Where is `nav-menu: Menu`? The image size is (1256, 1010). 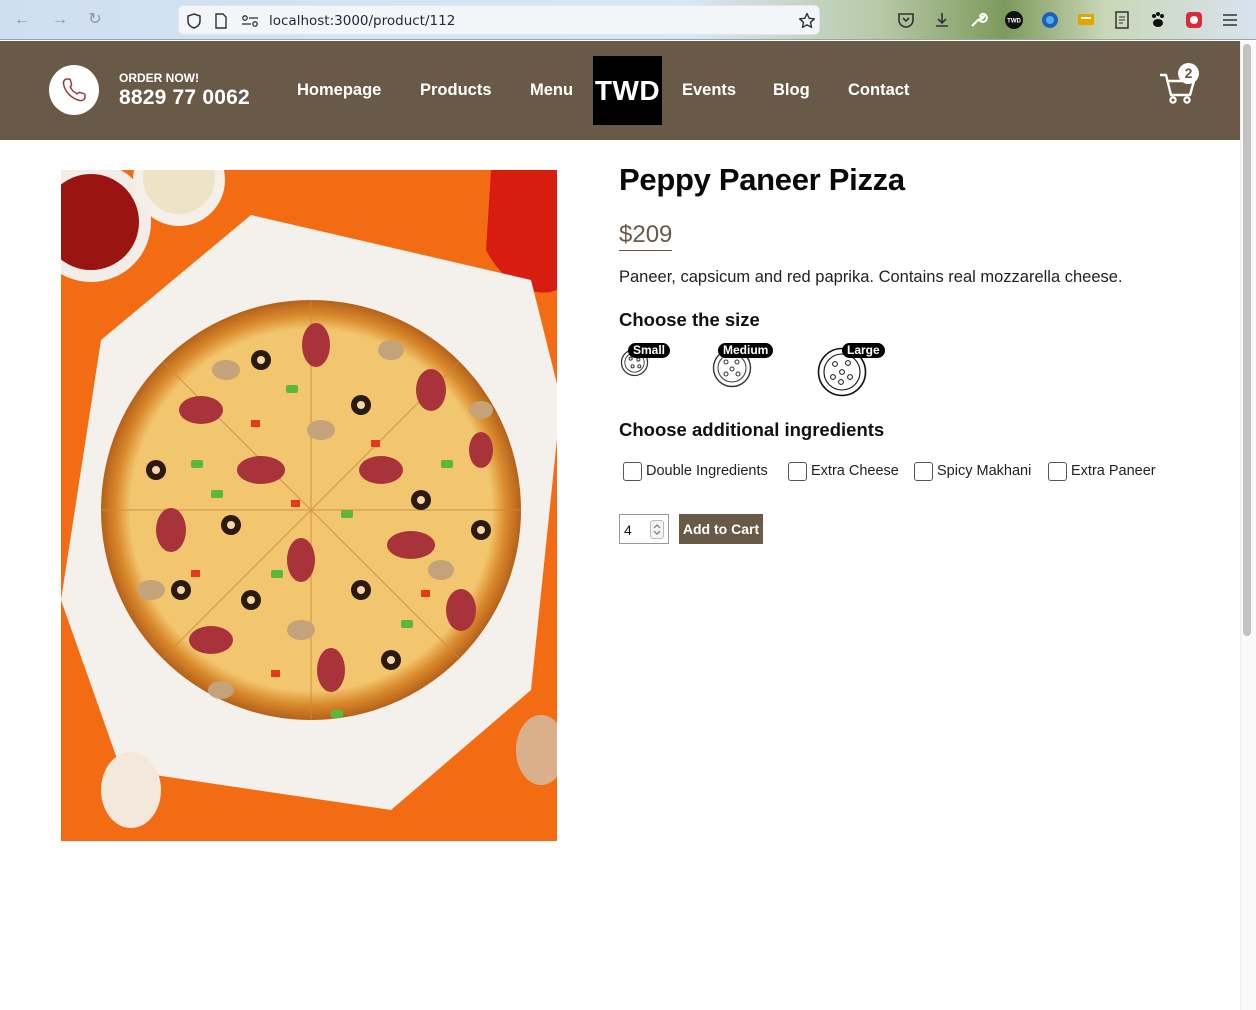
nav-menu: Menu is located at coordinates (551, 90).